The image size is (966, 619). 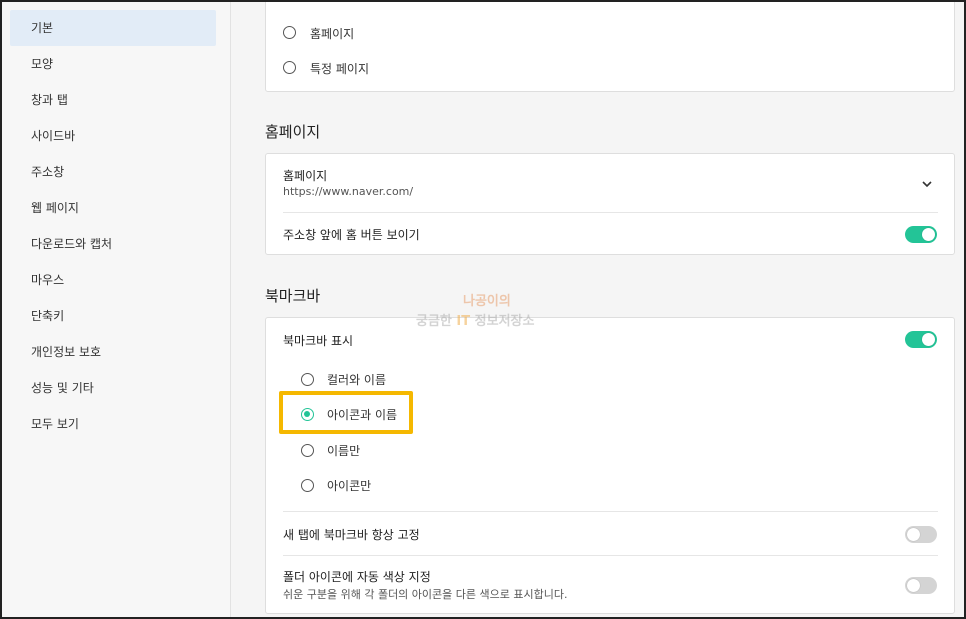 I want to click on sidebar-item-windows-tabs: 창과 탭, so click(x=113, y=100).